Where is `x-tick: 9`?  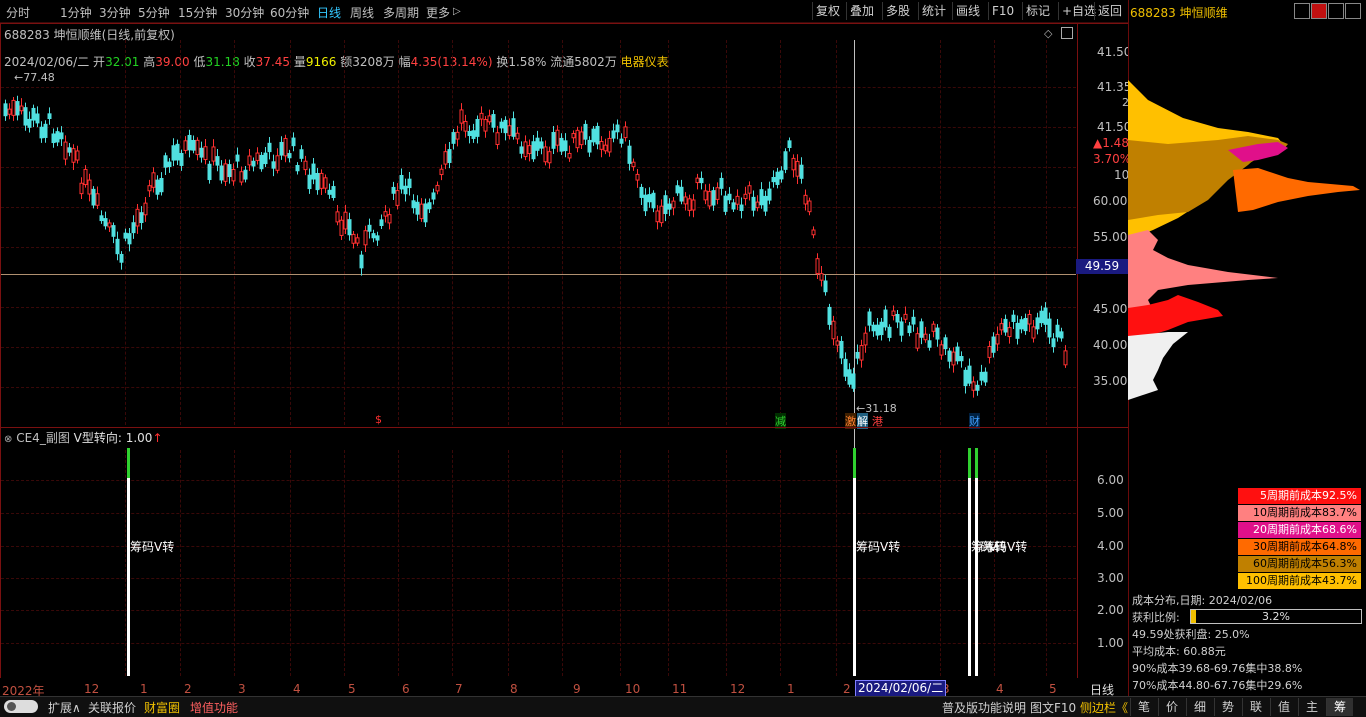
x-tick: 9 is located at coordinates (577, 689).